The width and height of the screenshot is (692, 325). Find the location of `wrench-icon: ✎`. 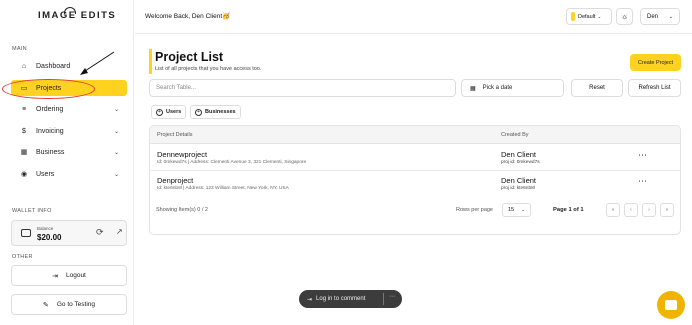

wrench-icon: ✎ is located at coordinates (45, 305).